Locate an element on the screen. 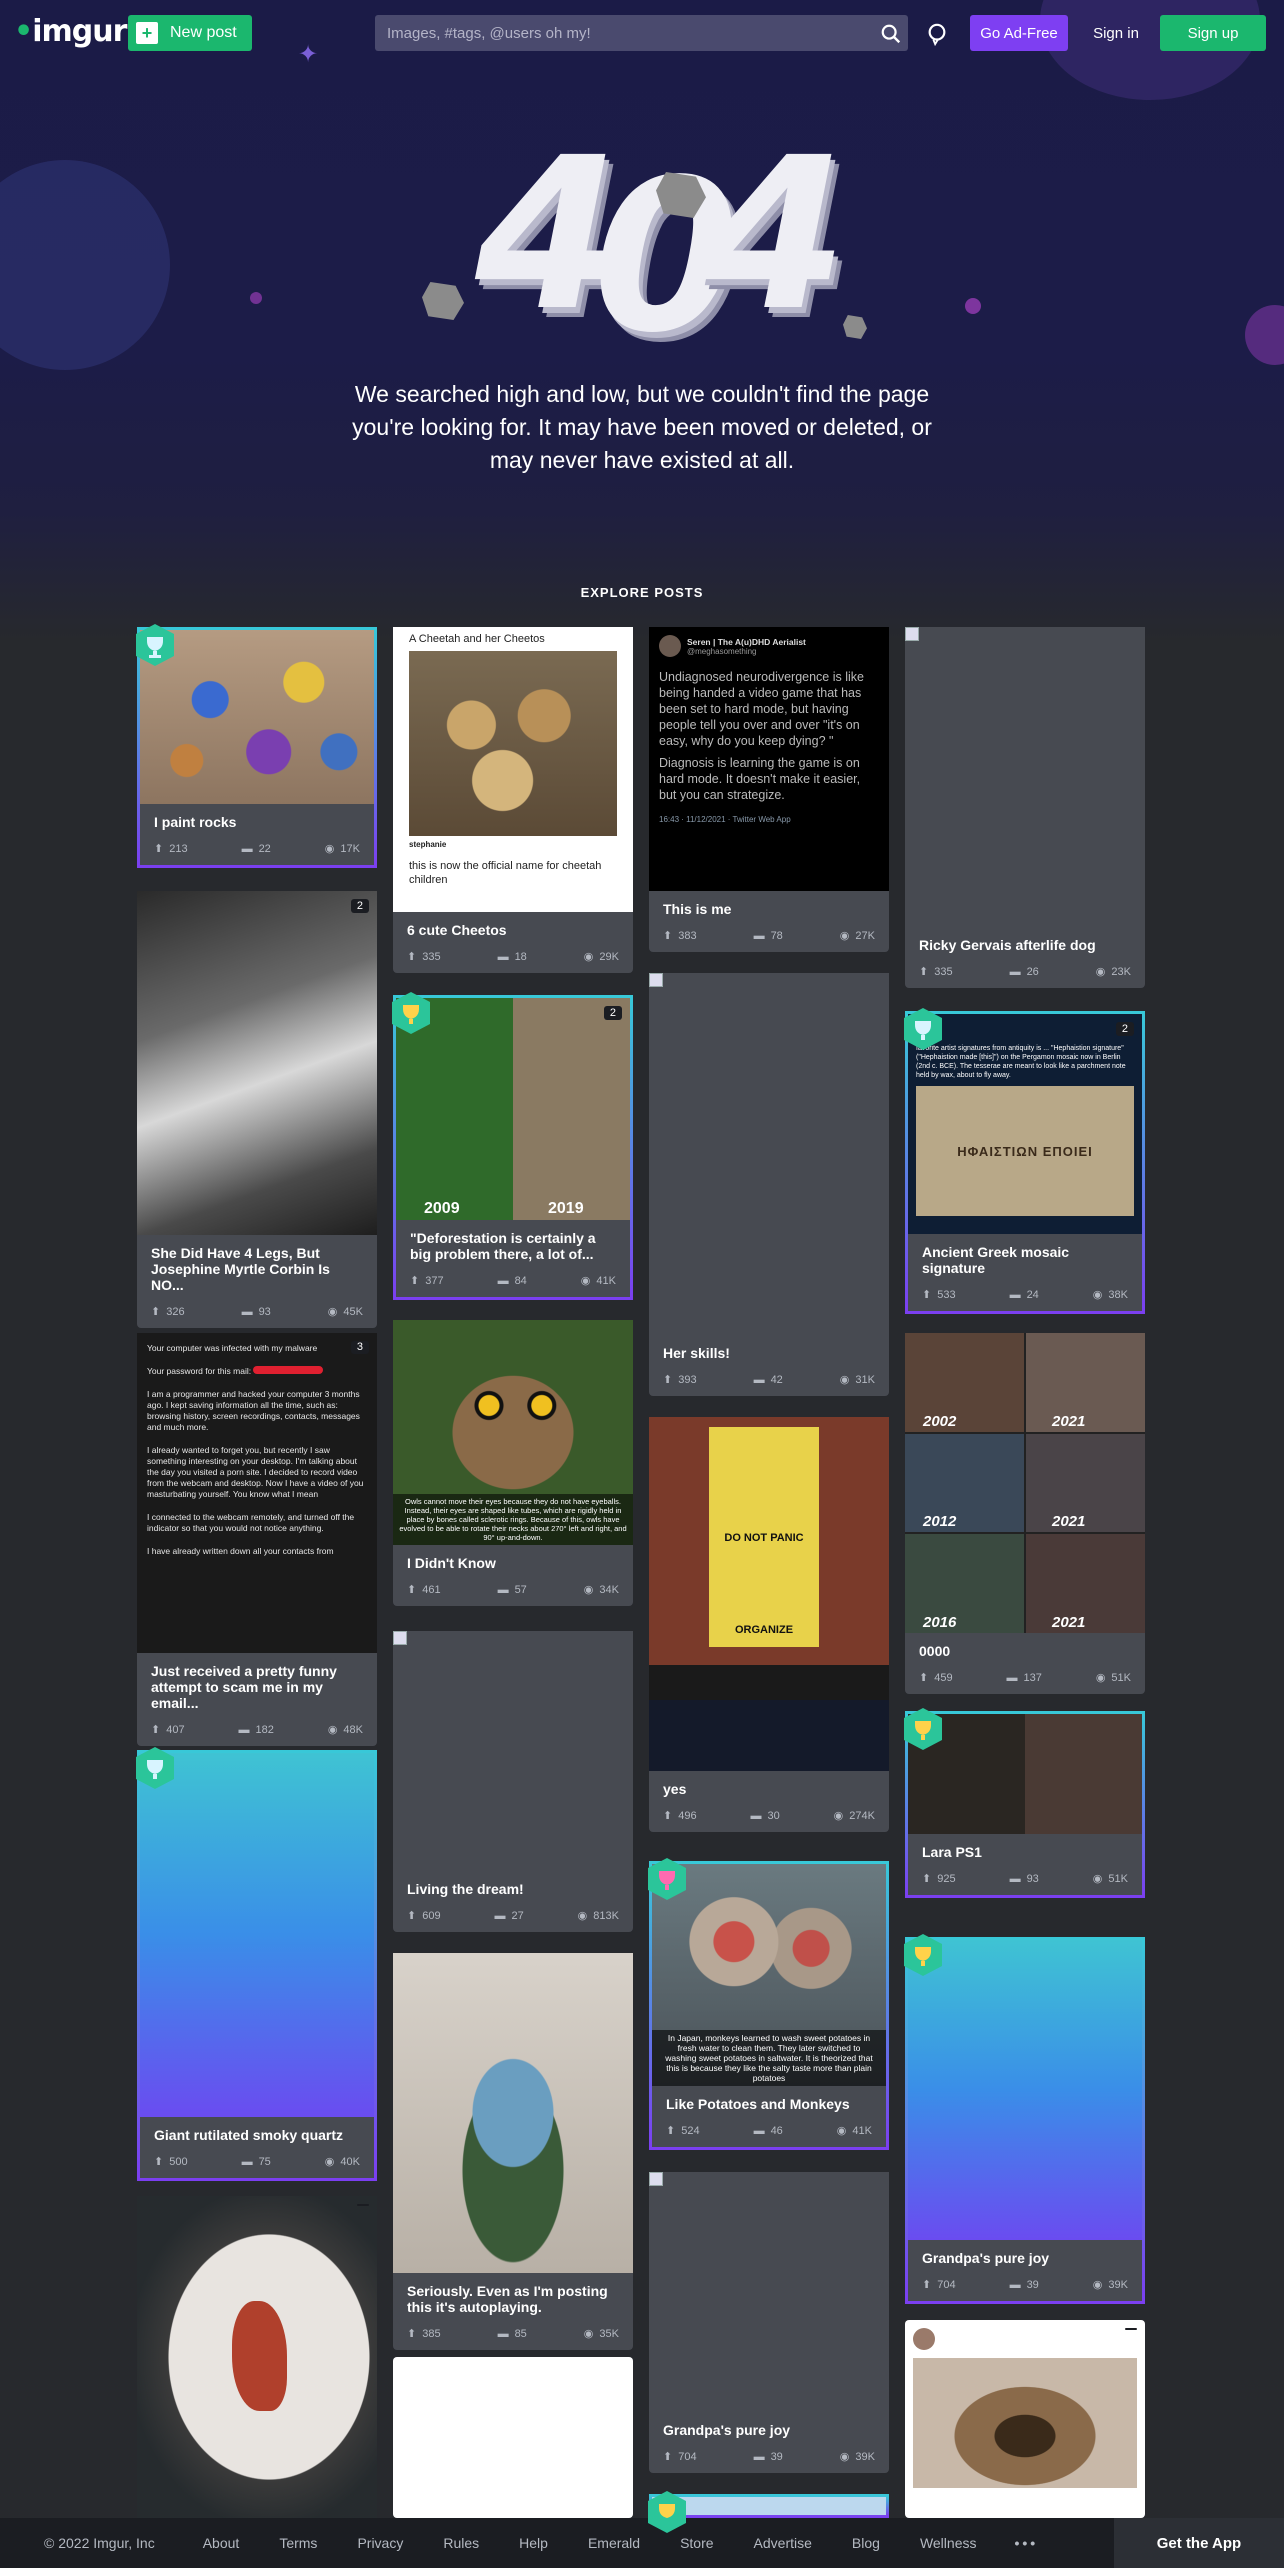 This screenshot has width=1284, height=2568. footer-link-emerald: Emerald is located at coordinates (614, 2543).